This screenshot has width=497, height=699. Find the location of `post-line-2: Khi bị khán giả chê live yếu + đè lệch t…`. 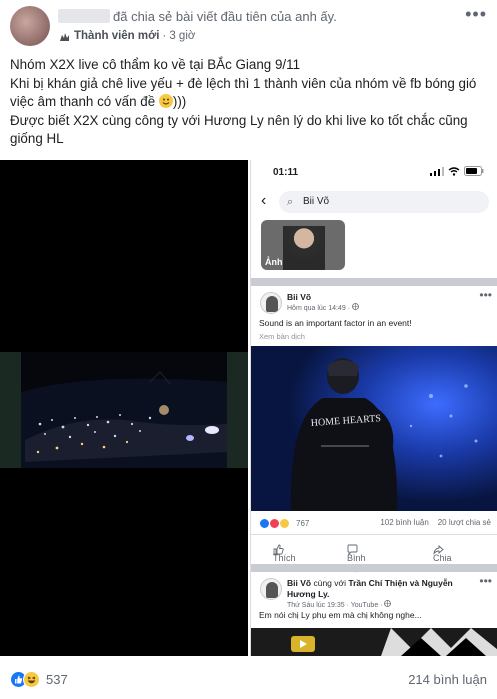

post-line-2: Khi bị khán giả chê live yếu + đè lệch t… is located at coordinates (249, 93).